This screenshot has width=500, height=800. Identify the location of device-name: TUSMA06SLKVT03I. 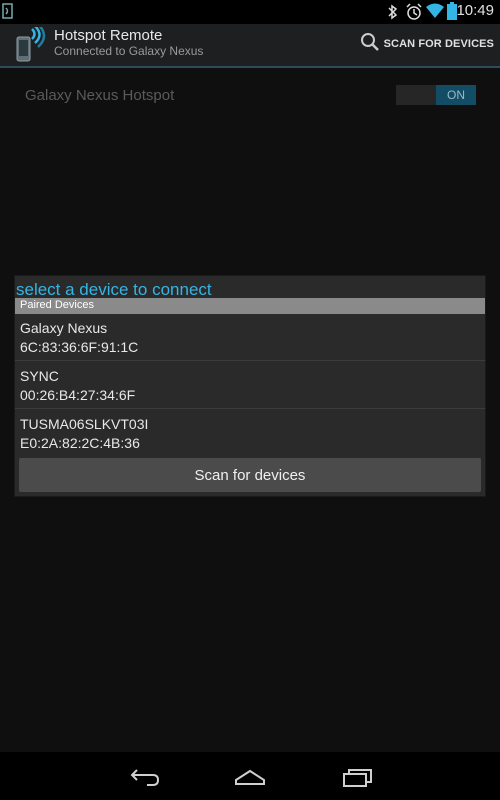
(84, 424).